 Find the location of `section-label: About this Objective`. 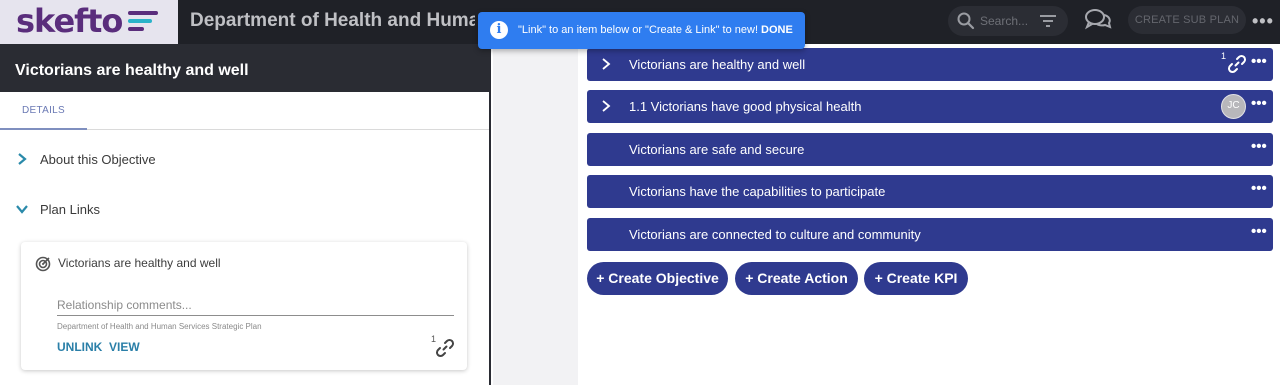

section-label: About this Objective is located at coordinates (98, 159).